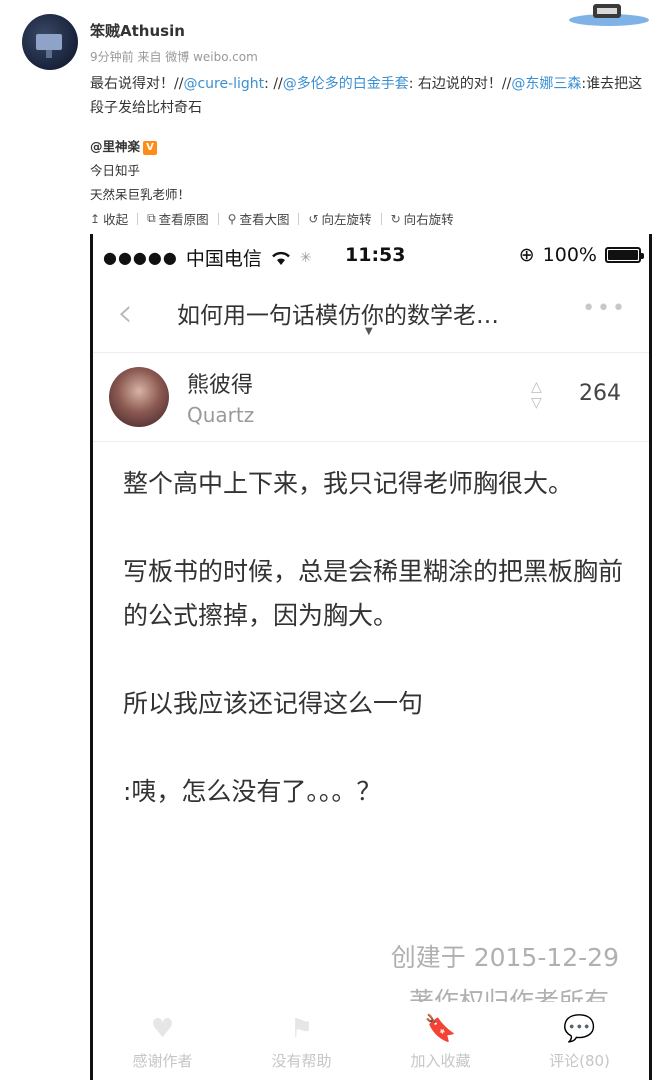  I want to click on rotation-lock-icon: ⊕, so click(526, 255).